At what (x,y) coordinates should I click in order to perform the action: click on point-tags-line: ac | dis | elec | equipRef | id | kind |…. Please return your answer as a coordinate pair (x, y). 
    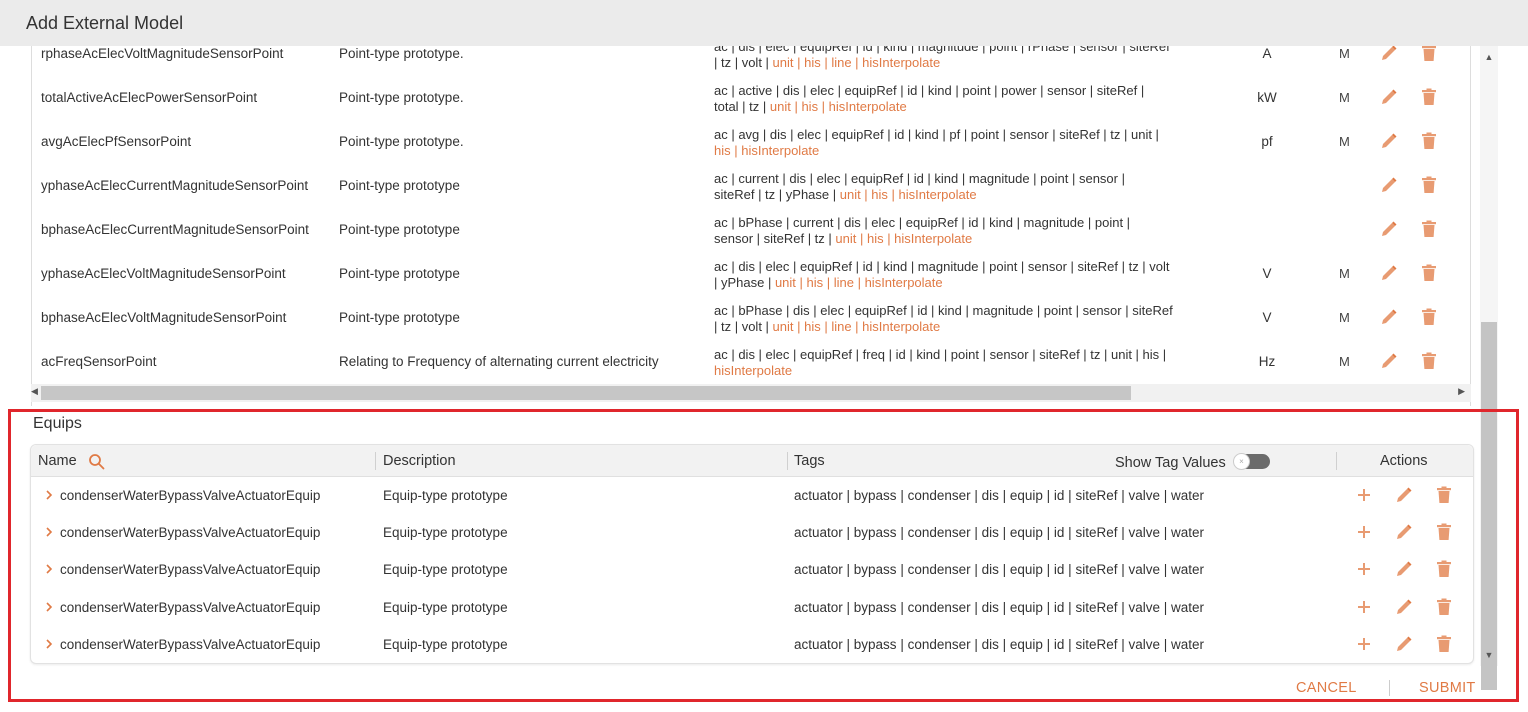
    Looking at the image, I should click on (942, 50).